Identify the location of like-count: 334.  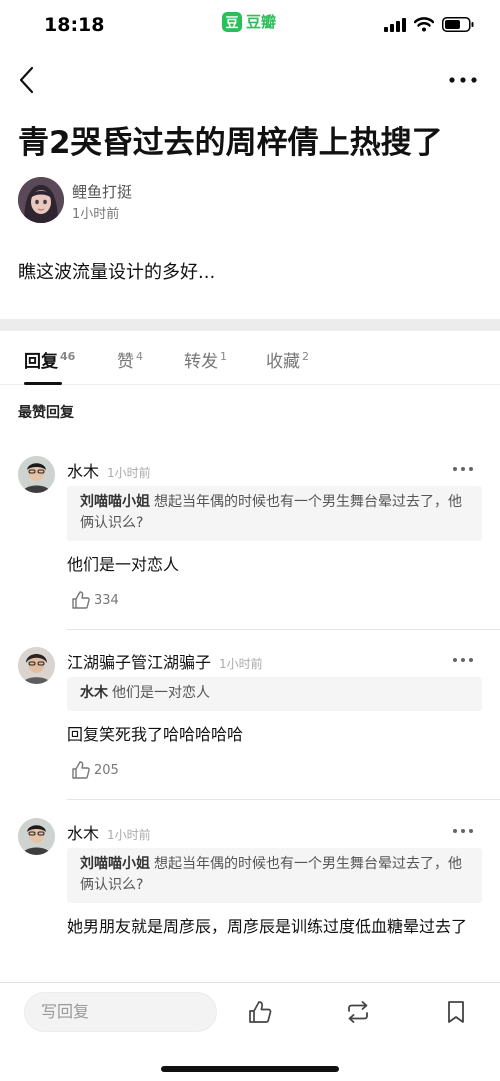
(106, 600).